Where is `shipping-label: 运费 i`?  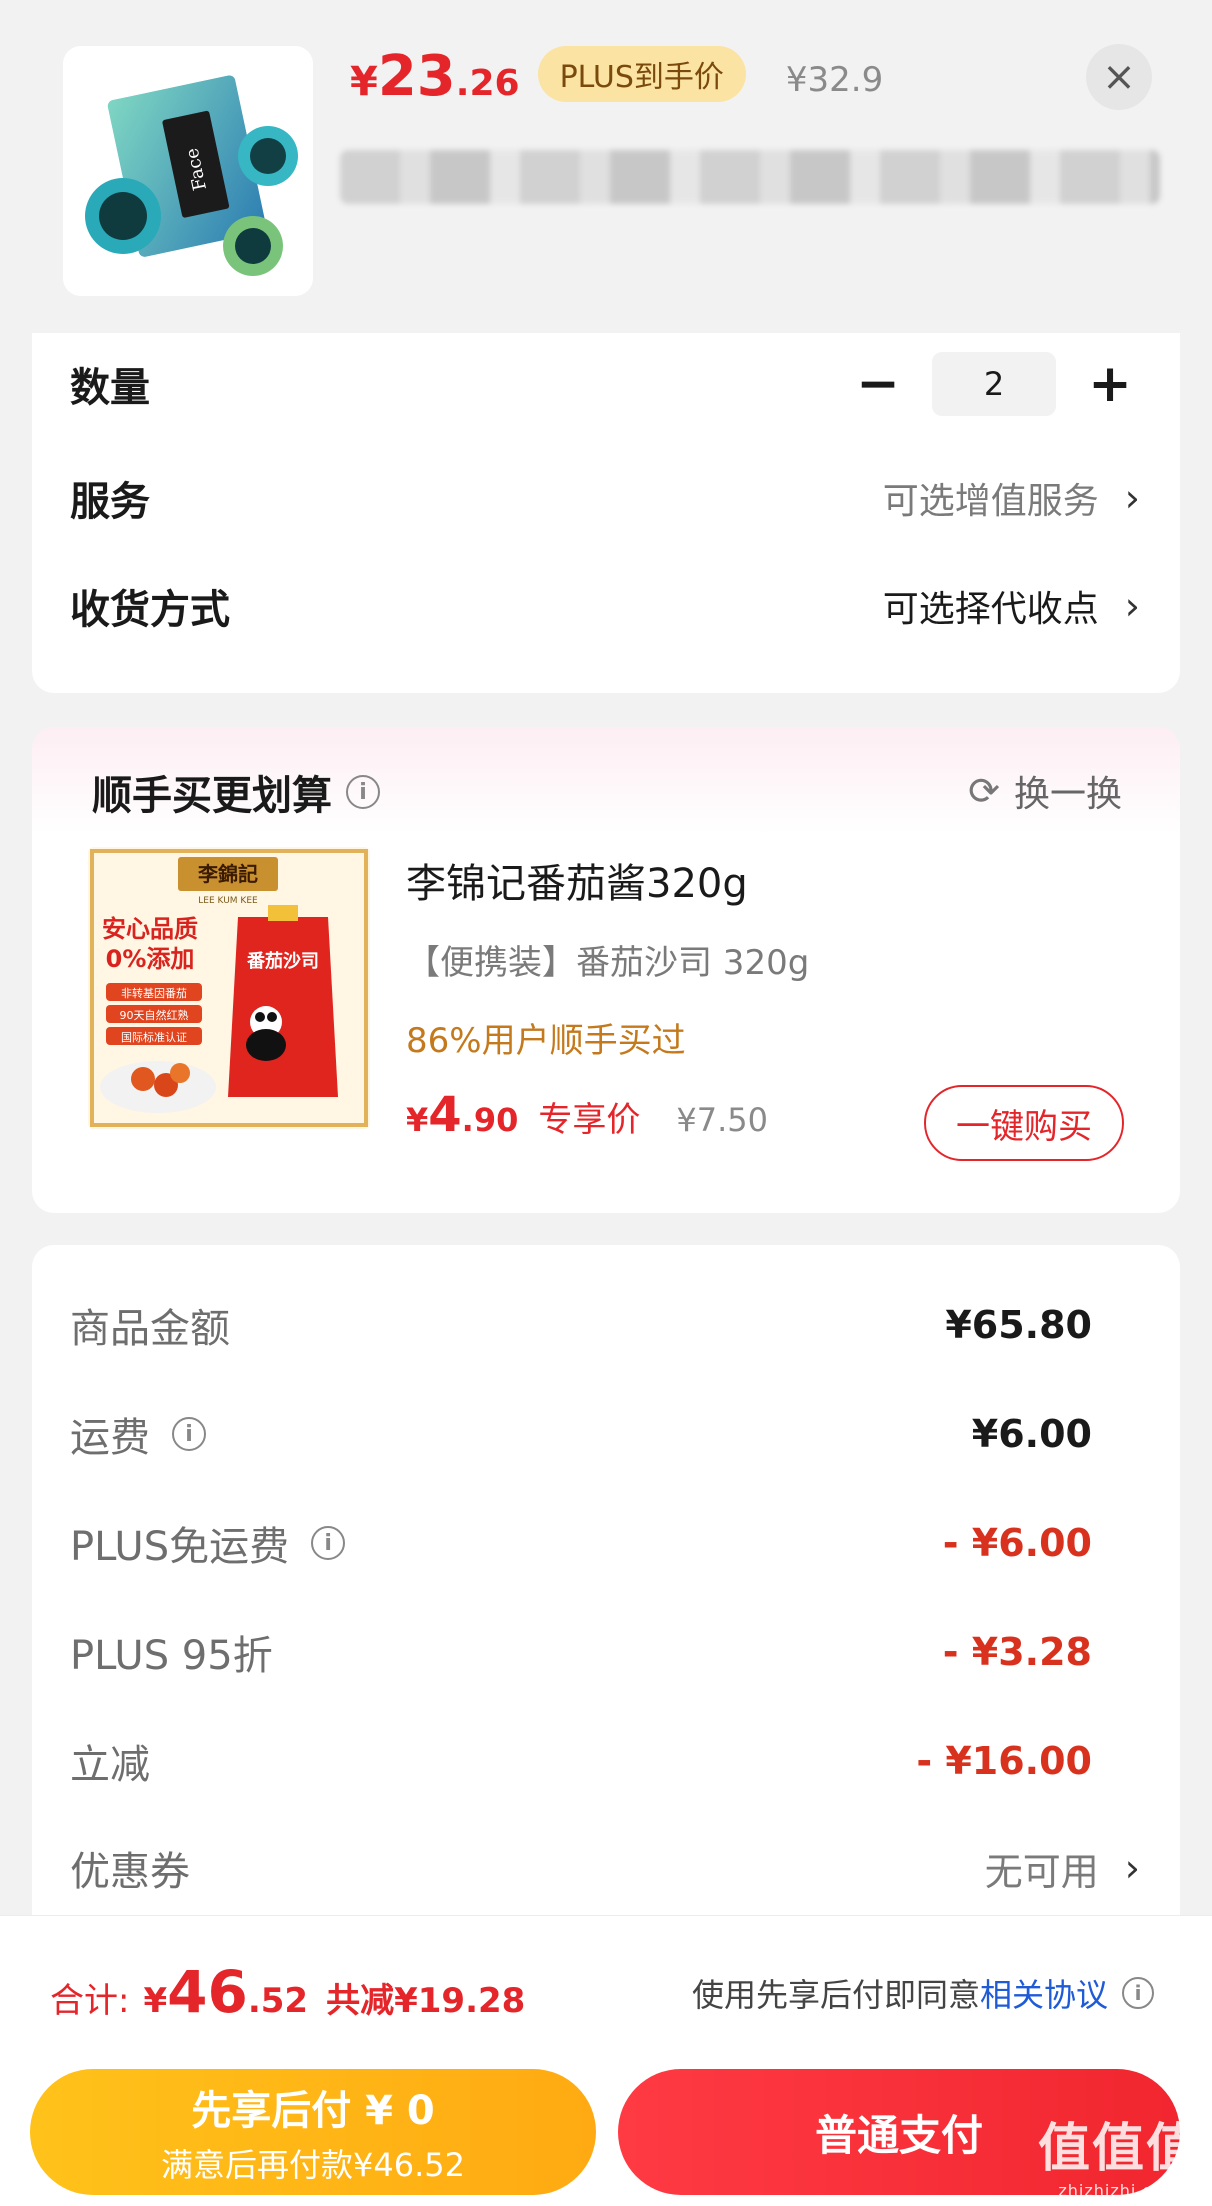
shipping-label: 运费 i is located at coordinates (138, 1434).